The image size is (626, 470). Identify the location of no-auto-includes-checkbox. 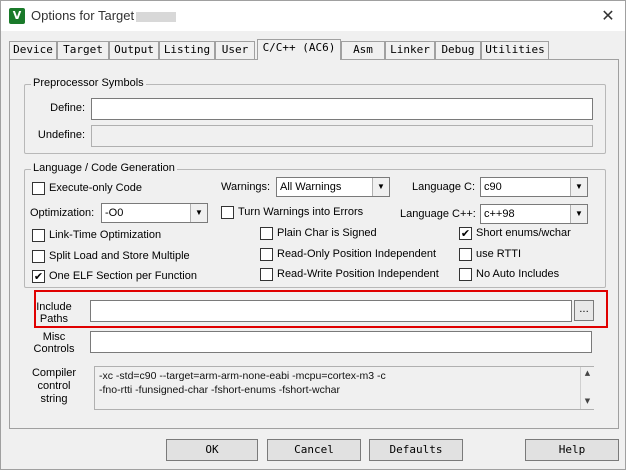
(465, 274).